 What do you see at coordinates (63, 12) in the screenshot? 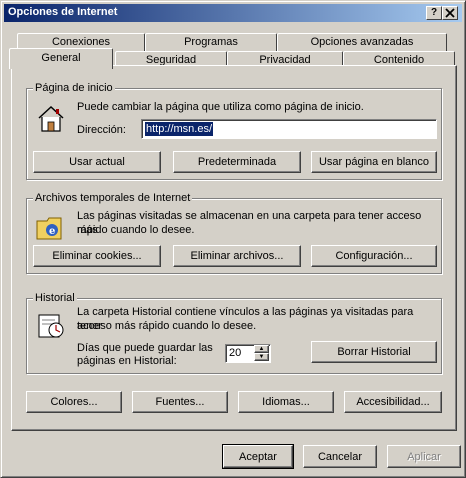
I see `window-title: Opciones de Internet` at bounding box center [63, 12].